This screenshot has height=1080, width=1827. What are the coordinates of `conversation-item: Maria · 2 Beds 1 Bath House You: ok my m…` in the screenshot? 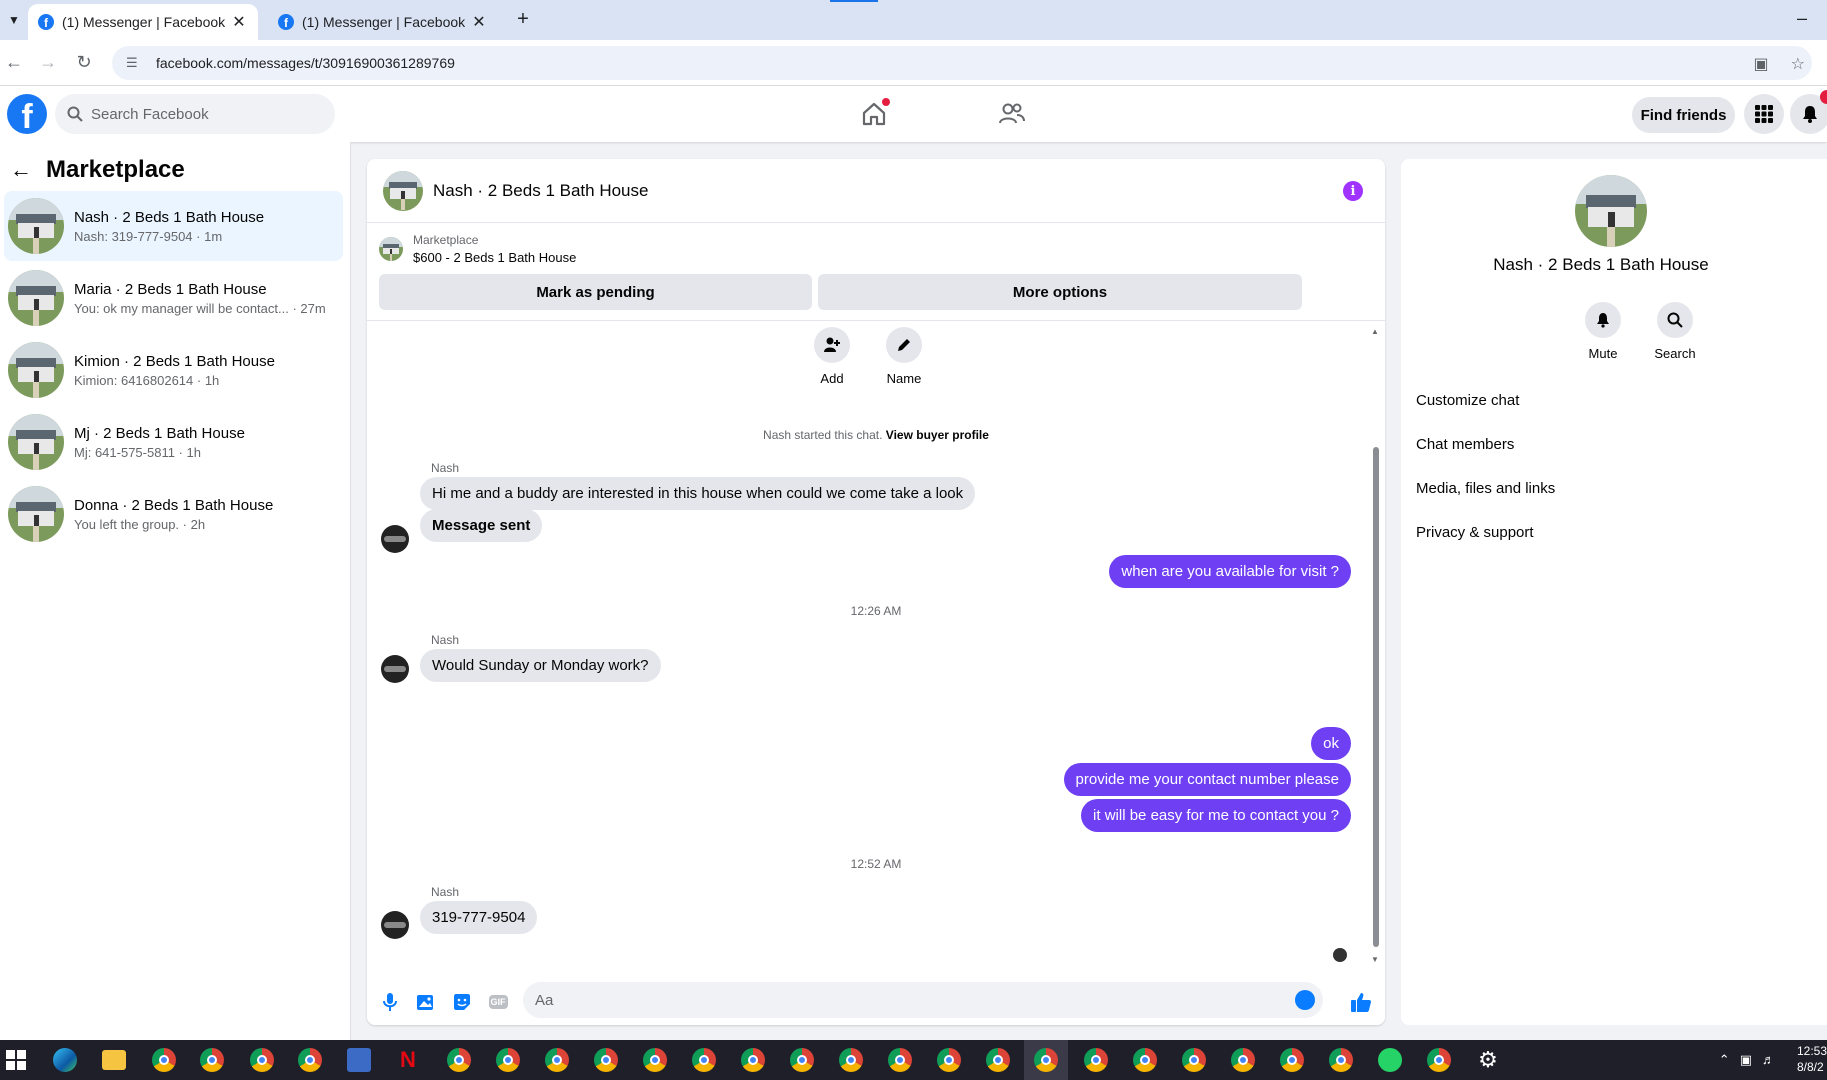 It's located at (173, 298).